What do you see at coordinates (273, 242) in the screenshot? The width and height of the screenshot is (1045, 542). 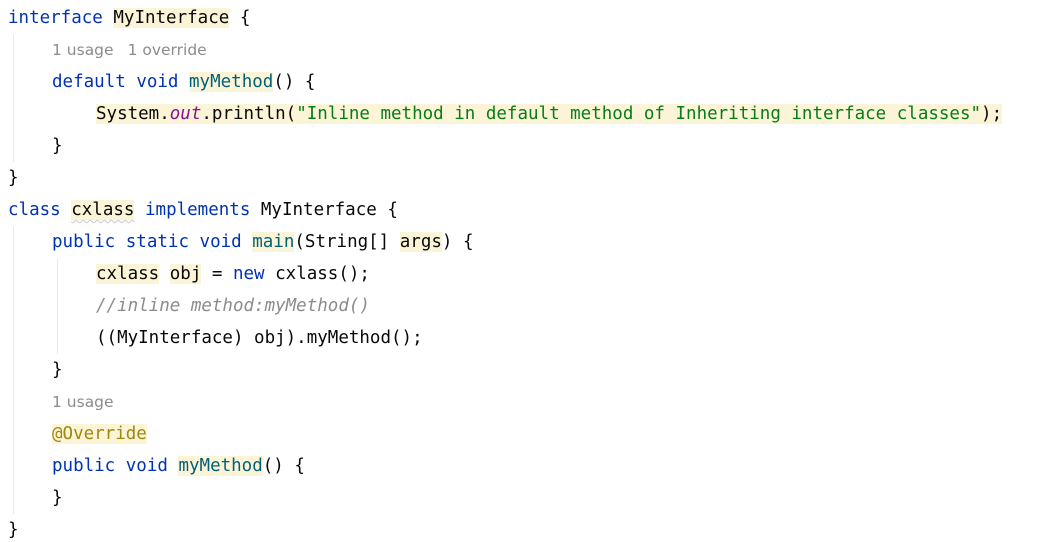 I see `code-token-decl: main` at bounding box center [273, 242].